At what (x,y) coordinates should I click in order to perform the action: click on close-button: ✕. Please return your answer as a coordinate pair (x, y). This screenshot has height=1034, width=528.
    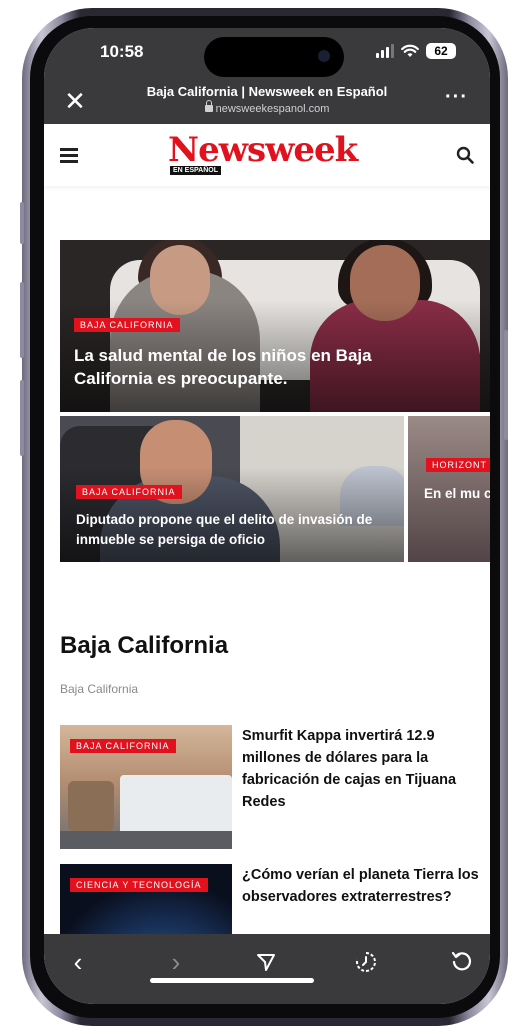
    Looking at the image, I should click on (75, 101).